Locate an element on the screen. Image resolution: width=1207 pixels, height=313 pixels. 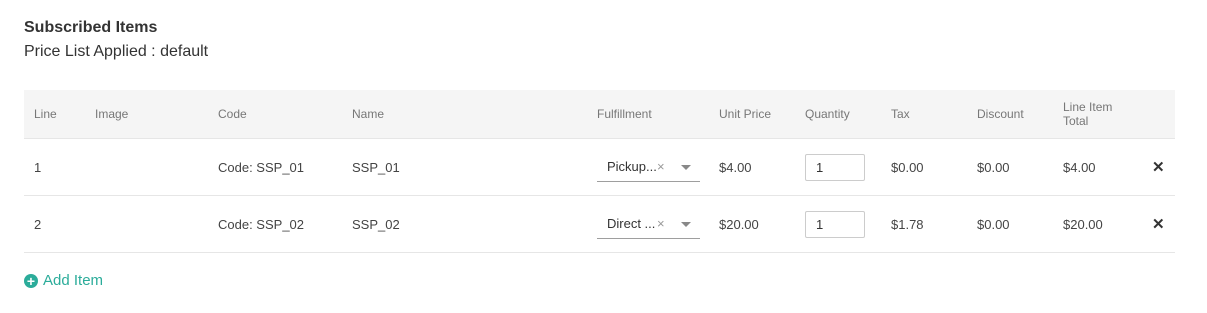
cell-line: 1 is located at coordinates (38, 167).